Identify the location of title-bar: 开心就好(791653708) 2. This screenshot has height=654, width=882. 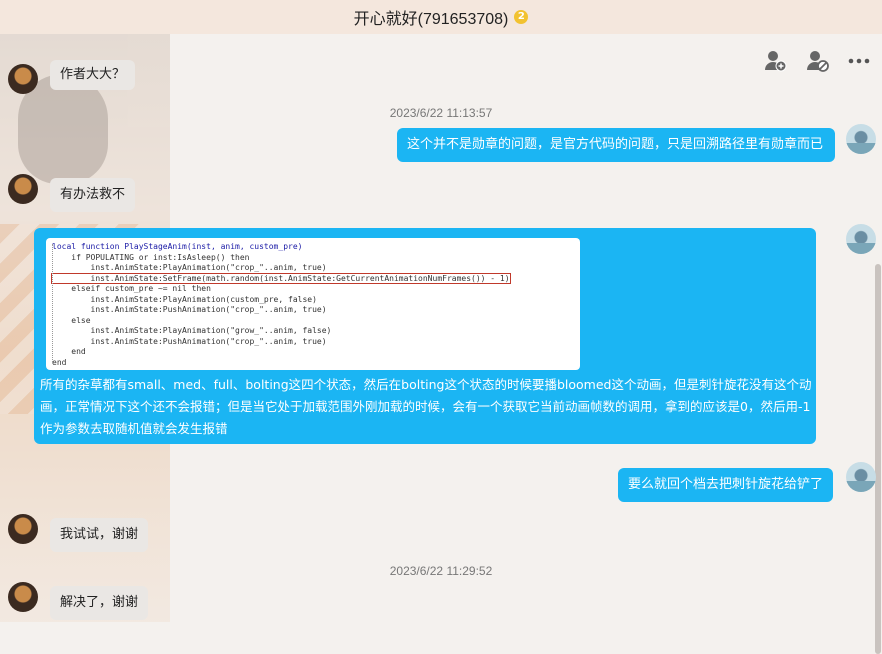
(441, 17).